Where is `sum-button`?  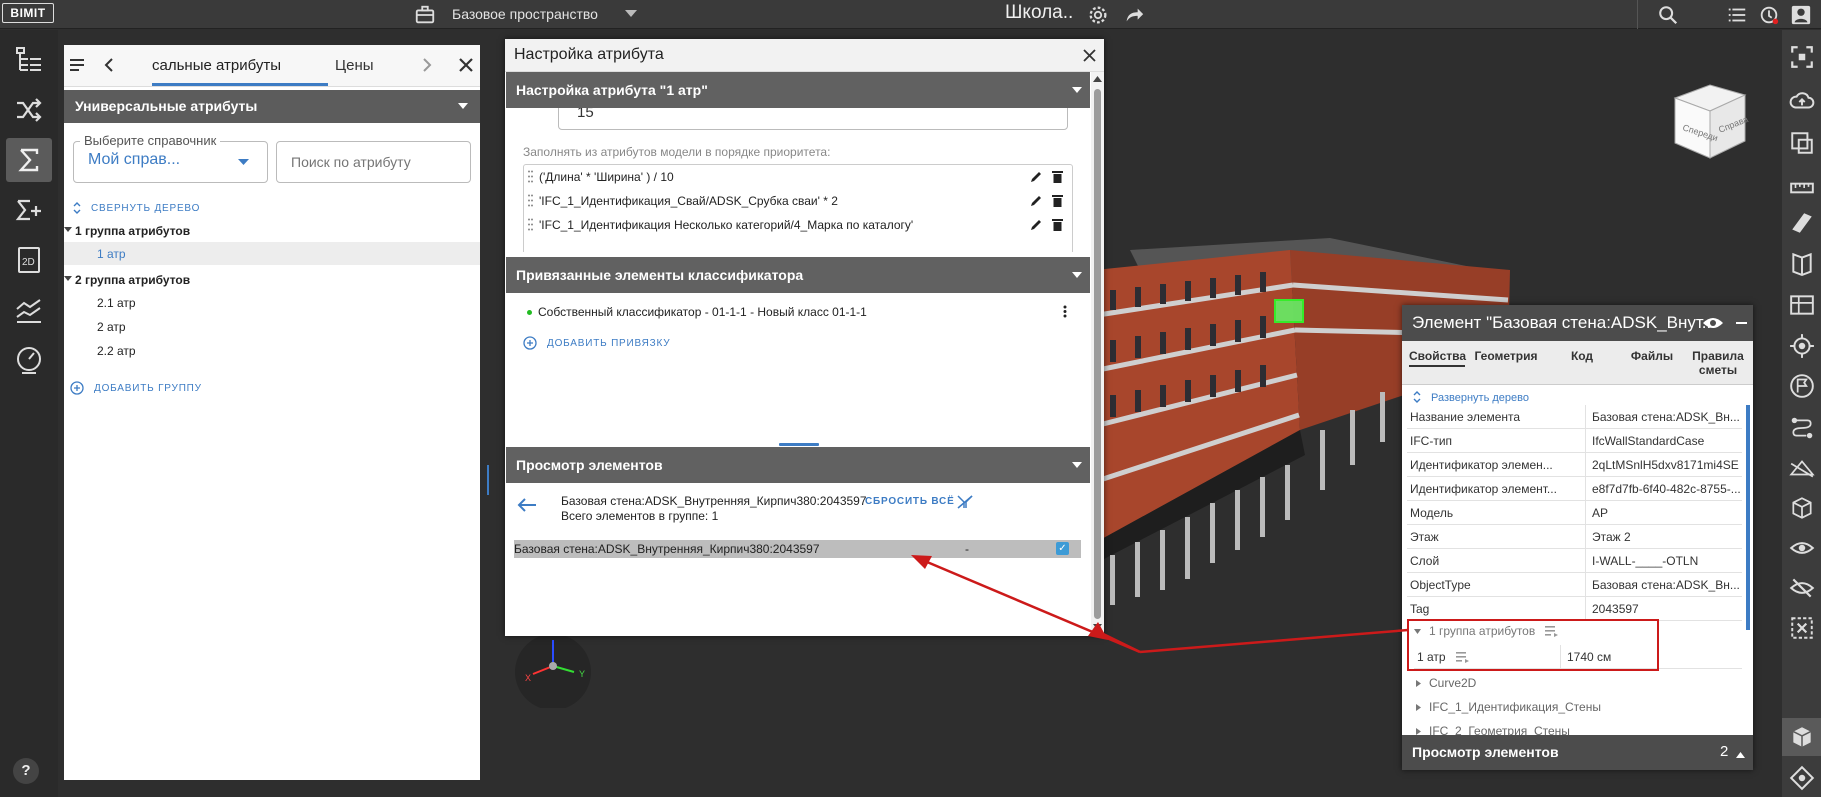 sum-button is located at coordinates (29, 160).